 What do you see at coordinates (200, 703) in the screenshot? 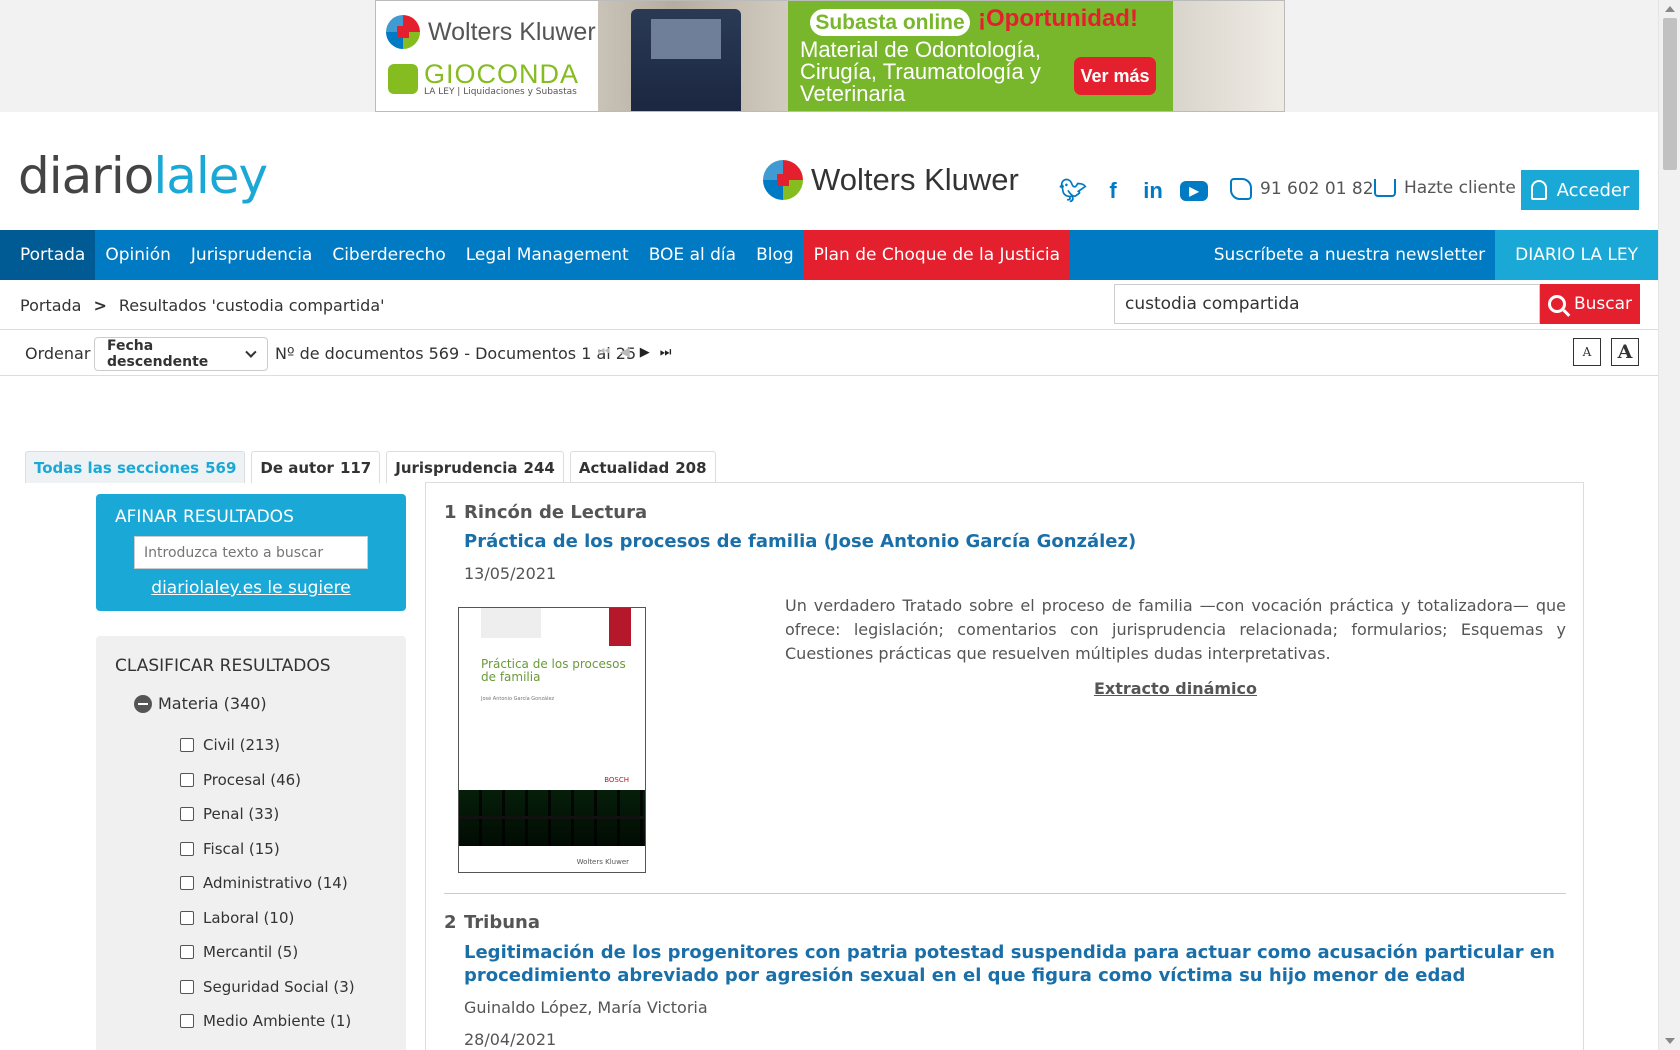
I see `materia-group: Materia (340)` at bounding box center [200, 703].